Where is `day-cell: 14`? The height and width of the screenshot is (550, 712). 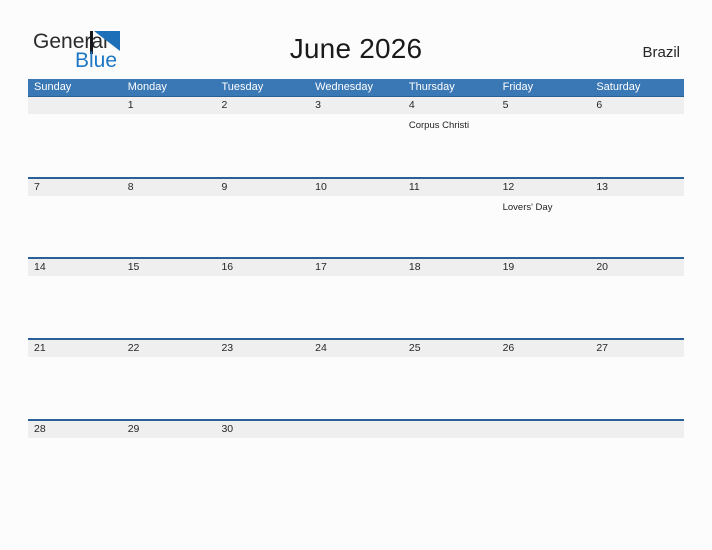
day-cell: 14 is located at coordinates (75, 267).